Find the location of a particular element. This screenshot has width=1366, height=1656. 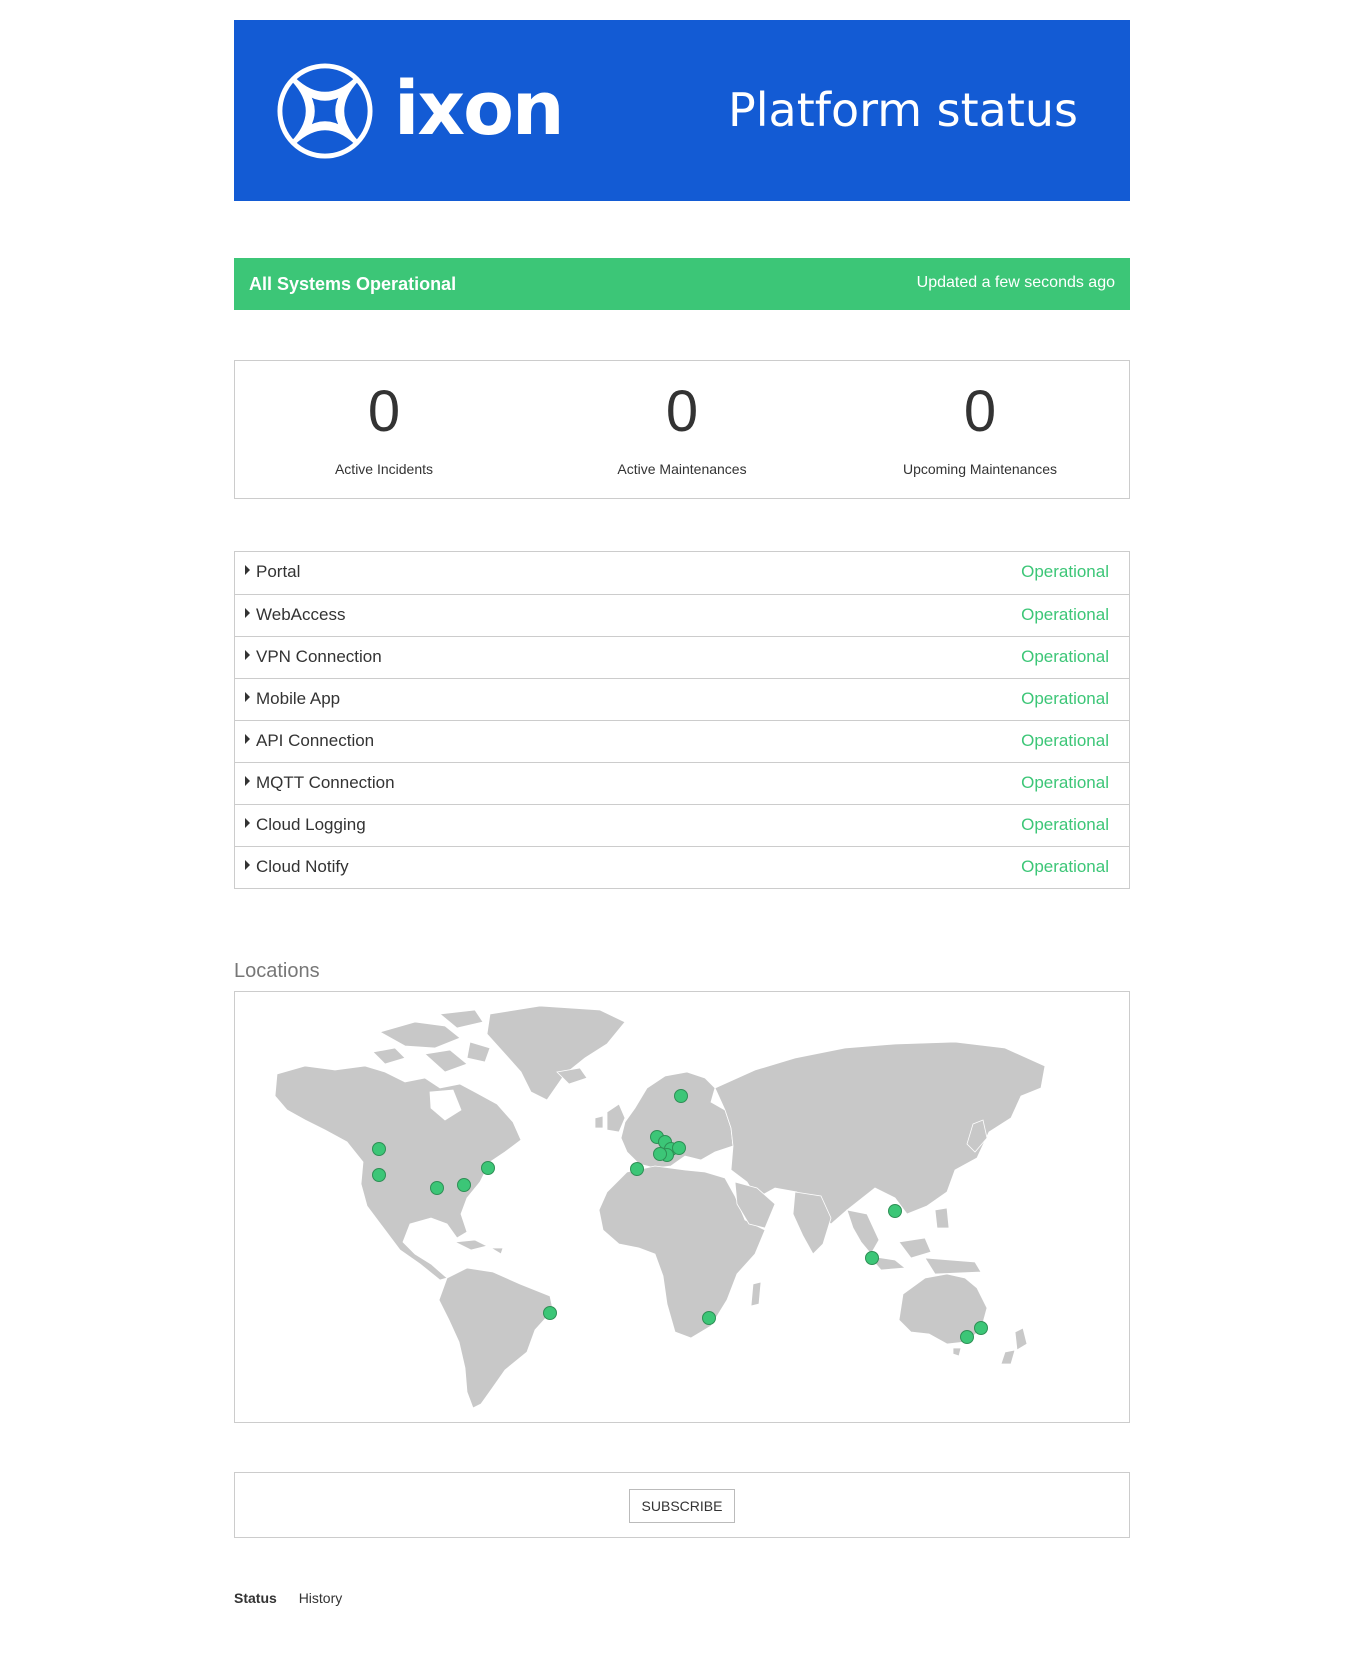

overall-status: All Systems Operational is located at coordinates (353, 284).